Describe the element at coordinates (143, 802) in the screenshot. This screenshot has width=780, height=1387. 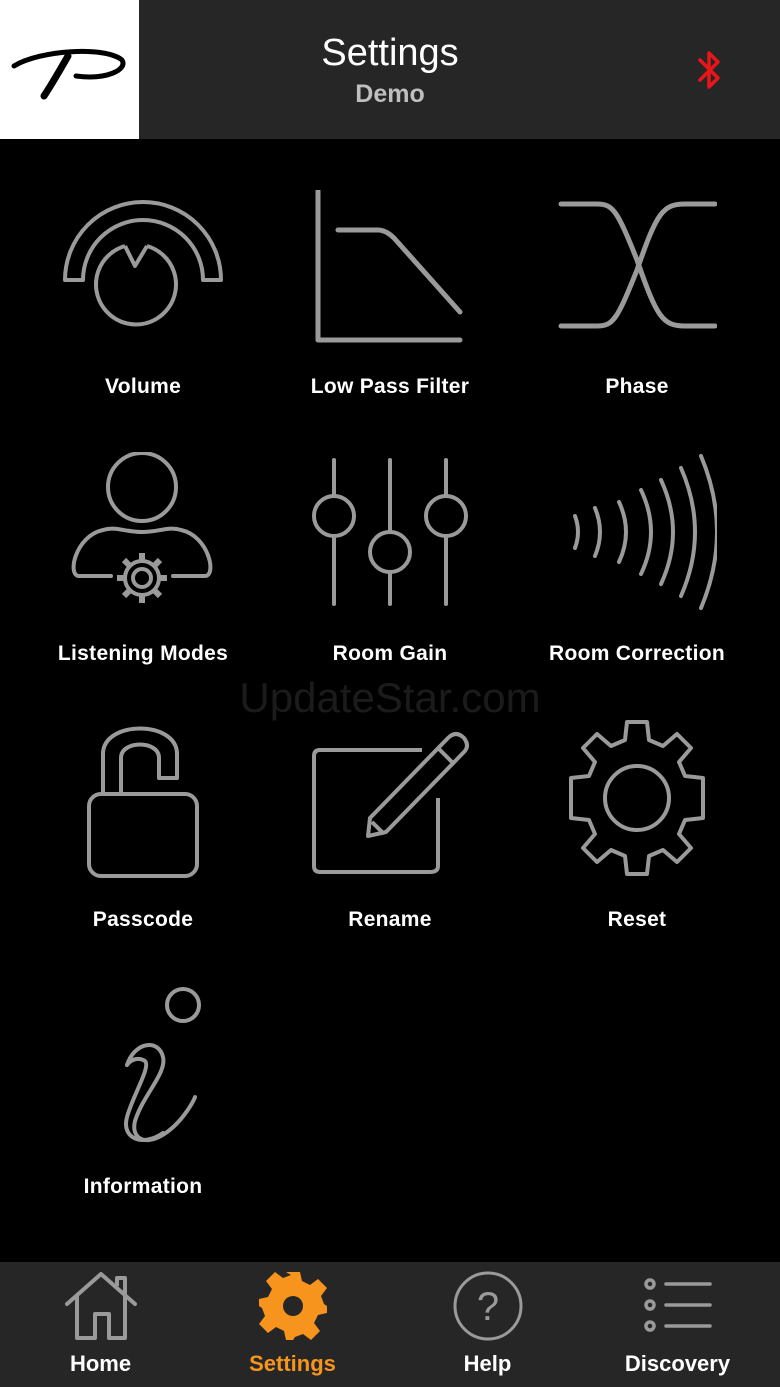
I see `unlocked-padlock-icon` at that location.